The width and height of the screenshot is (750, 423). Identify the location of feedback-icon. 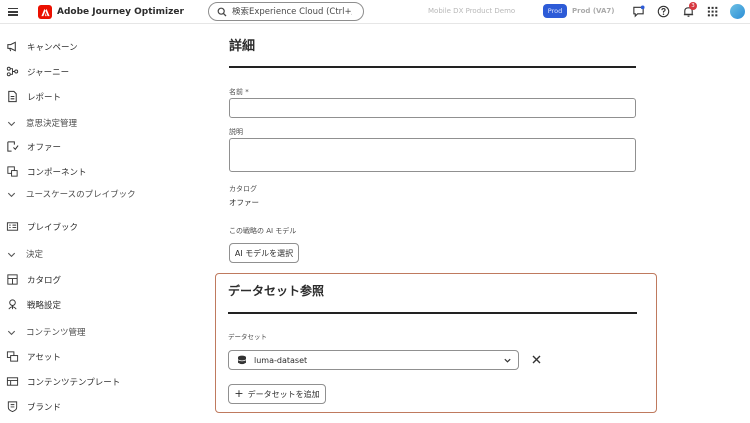
(638, 11).